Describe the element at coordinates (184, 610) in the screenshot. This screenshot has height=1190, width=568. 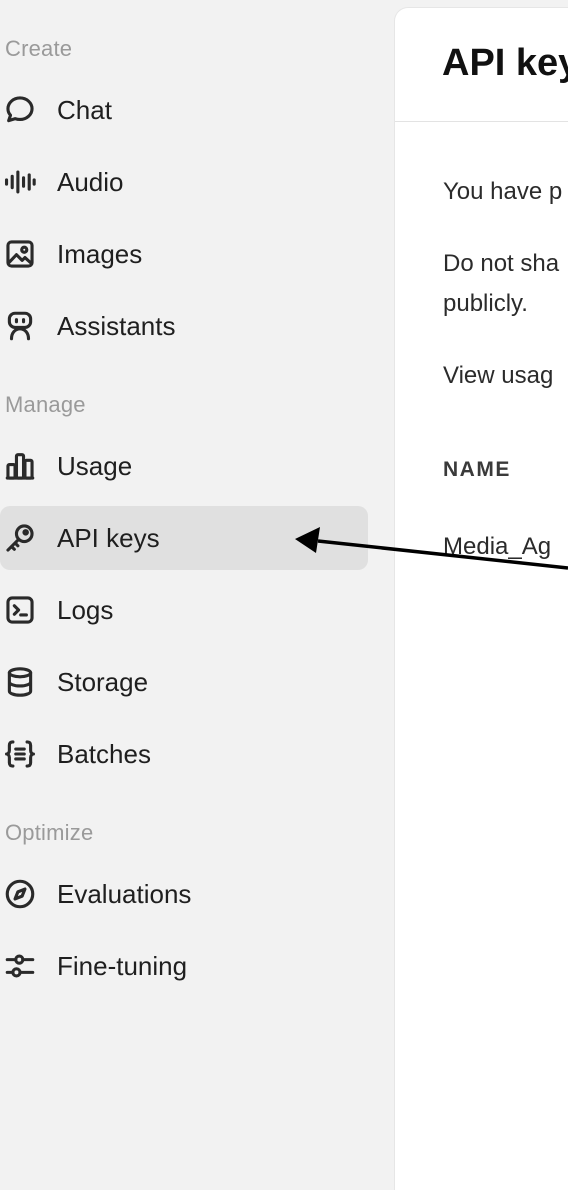
I see `sidebar-item-logs: Logs` at that location.